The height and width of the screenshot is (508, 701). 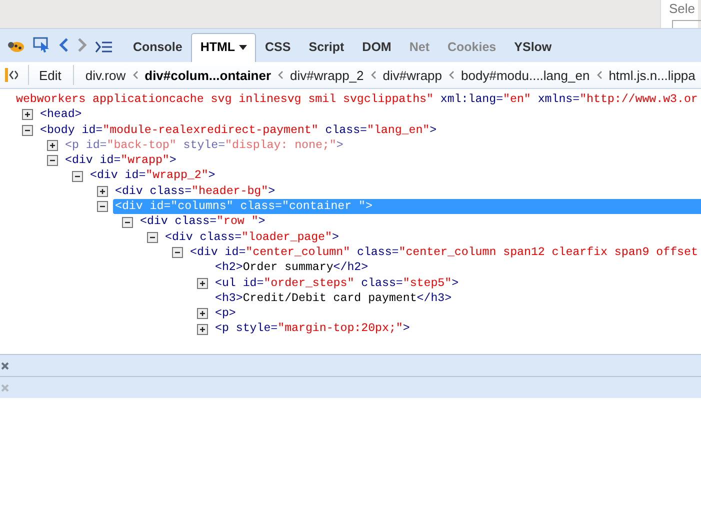 What do you see at coordinates (225, 314) in the screenshot?
I see `markup-line: <p>` at bounding box center [225, 314].